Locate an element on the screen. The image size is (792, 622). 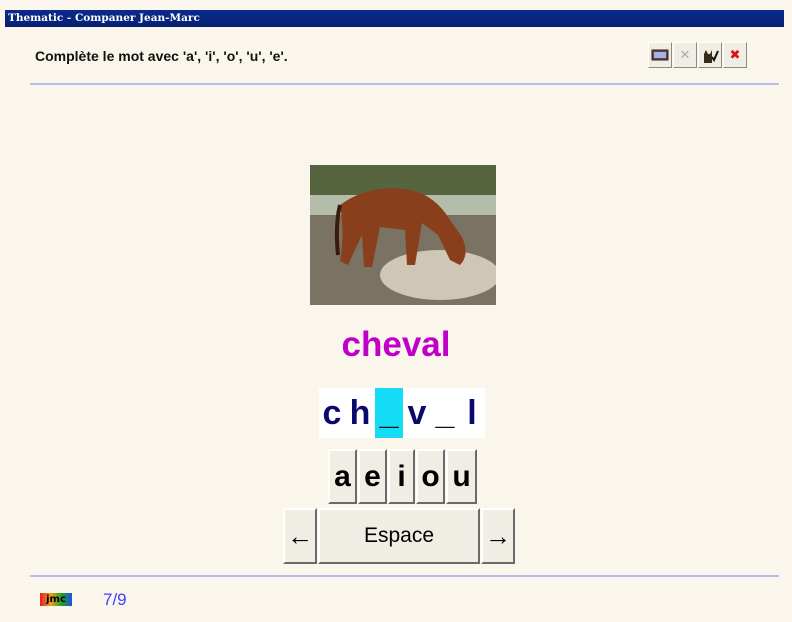
close-x-icon: ✕ is located at coordinates (685, 54).